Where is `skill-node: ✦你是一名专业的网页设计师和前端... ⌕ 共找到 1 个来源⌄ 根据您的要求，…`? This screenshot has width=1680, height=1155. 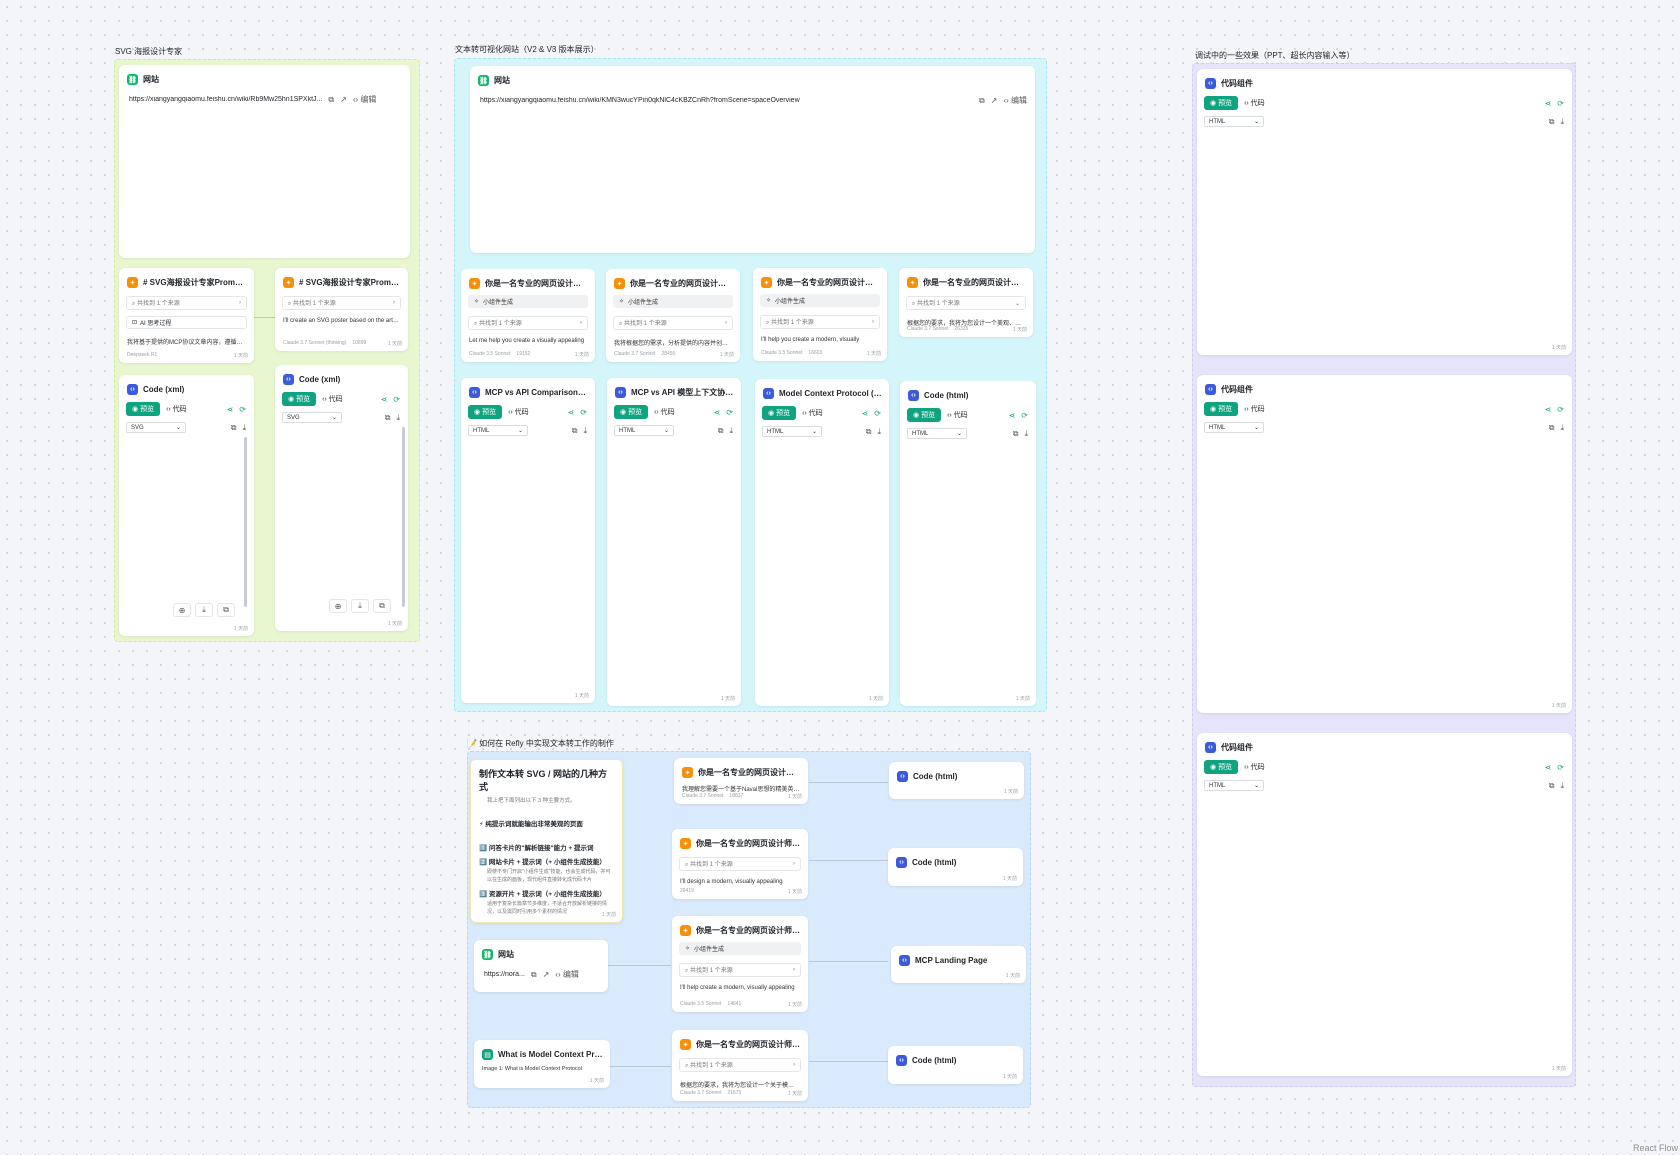 skill-node: ✦你是一名专业的网页设计师和前端... ⌕ 共找到 1 个来源⌄ 根据您的要求，… is located at coordinates (966, 302).